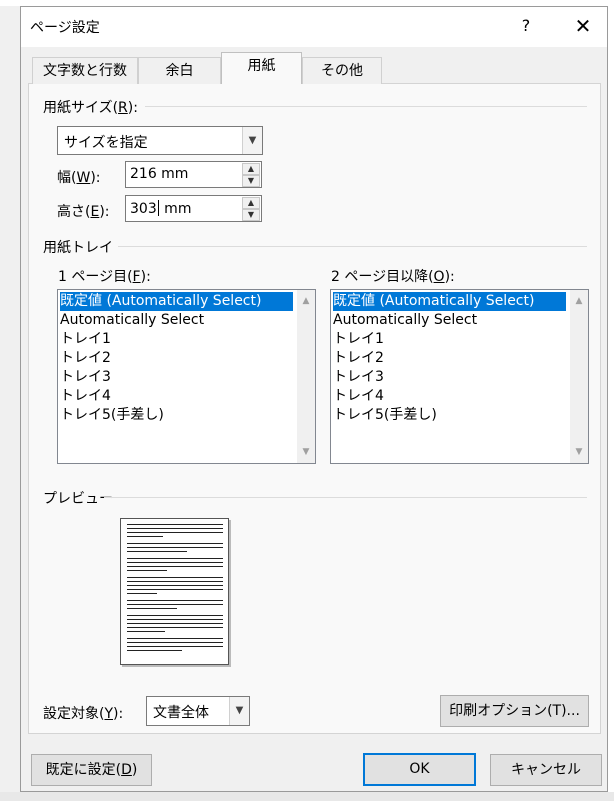 Image resolution: width=614 pixels, height=801 pixels. Describe the element at coordinates (79, 178) in the screenshot. I see `width-label: 幅(W):` at that location.